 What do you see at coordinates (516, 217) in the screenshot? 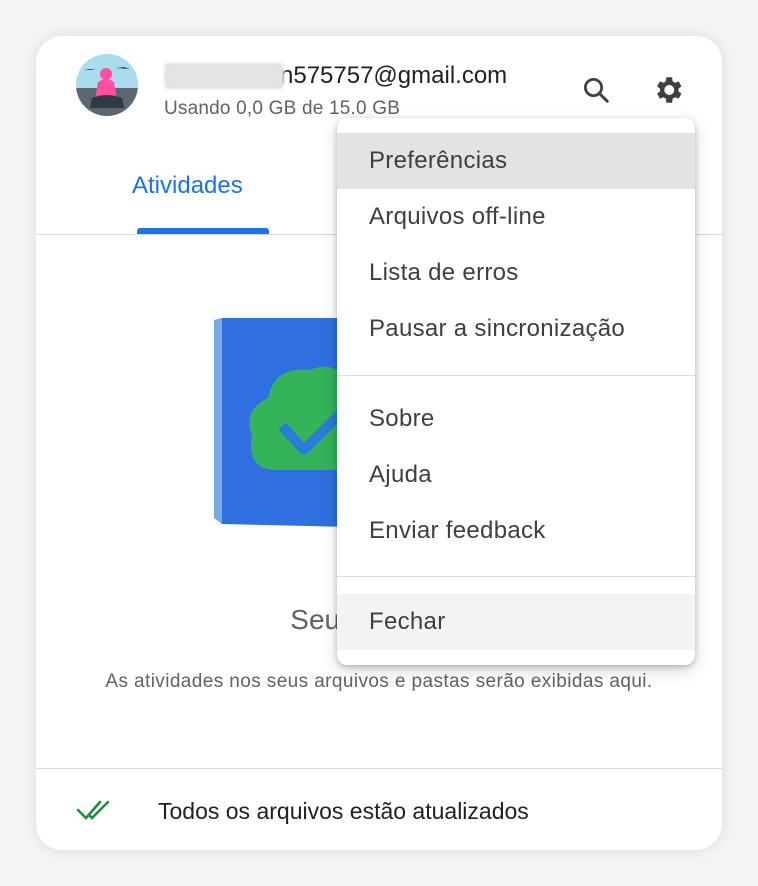
I see `menu-item-arquivos-offline: Arquivos off-line` at bounding box center [516, 217].